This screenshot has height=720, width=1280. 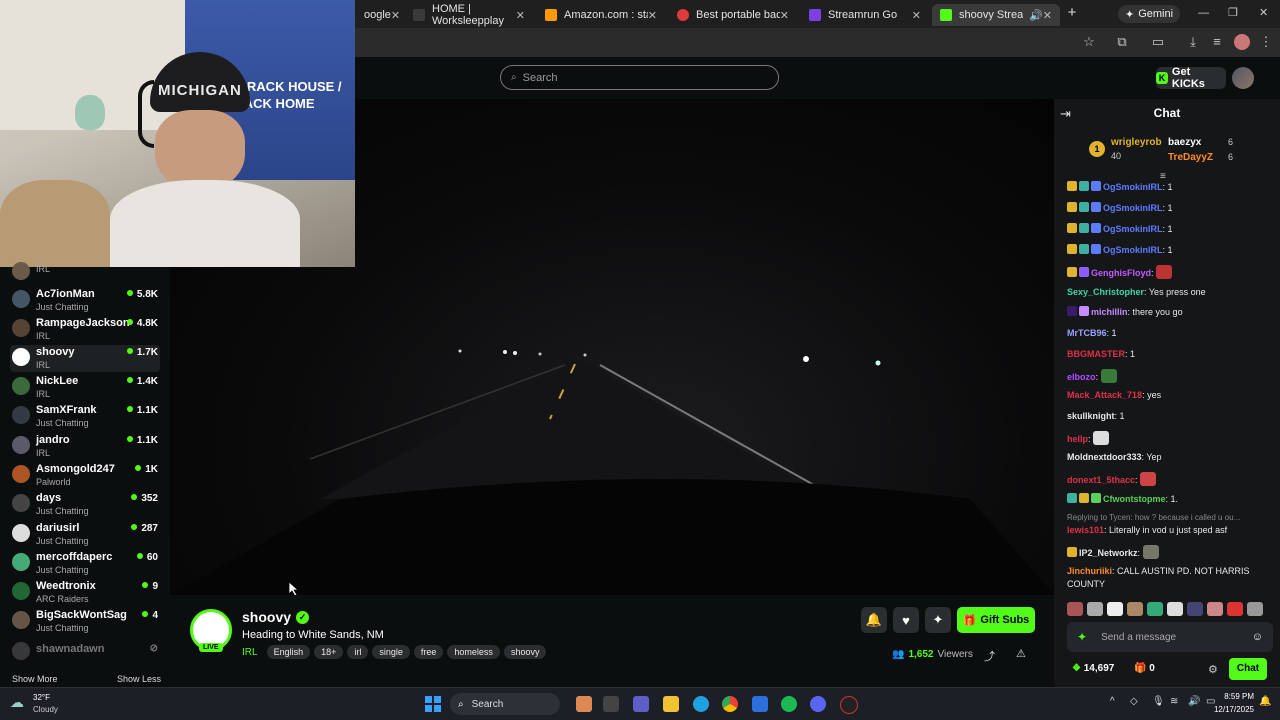 I want to click on leaderboard-name: baezyx, so click(x=1184, y=142).